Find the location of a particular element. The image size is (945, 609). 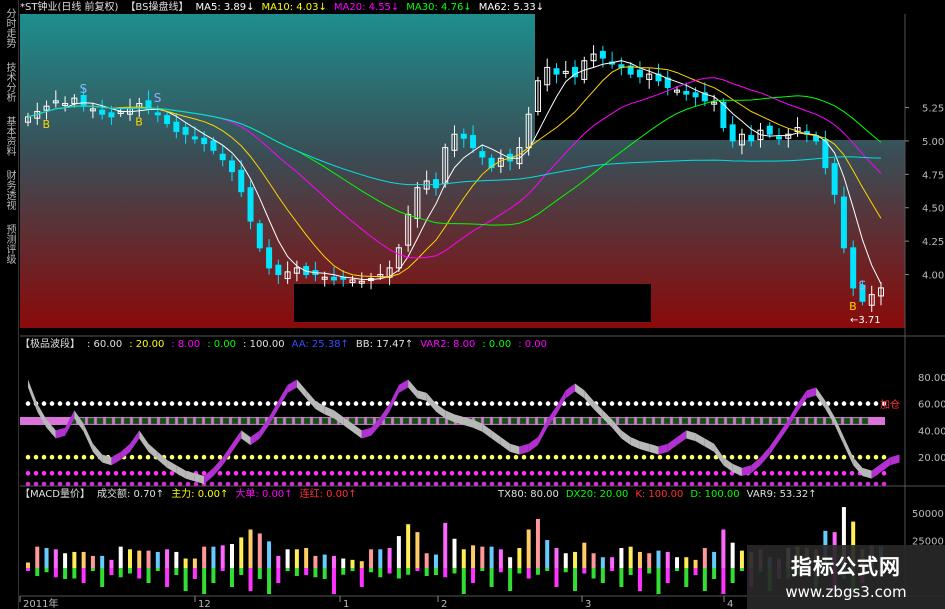

kd-header-item-0: TX80: 80.00 is located at coordinates (528, 494).